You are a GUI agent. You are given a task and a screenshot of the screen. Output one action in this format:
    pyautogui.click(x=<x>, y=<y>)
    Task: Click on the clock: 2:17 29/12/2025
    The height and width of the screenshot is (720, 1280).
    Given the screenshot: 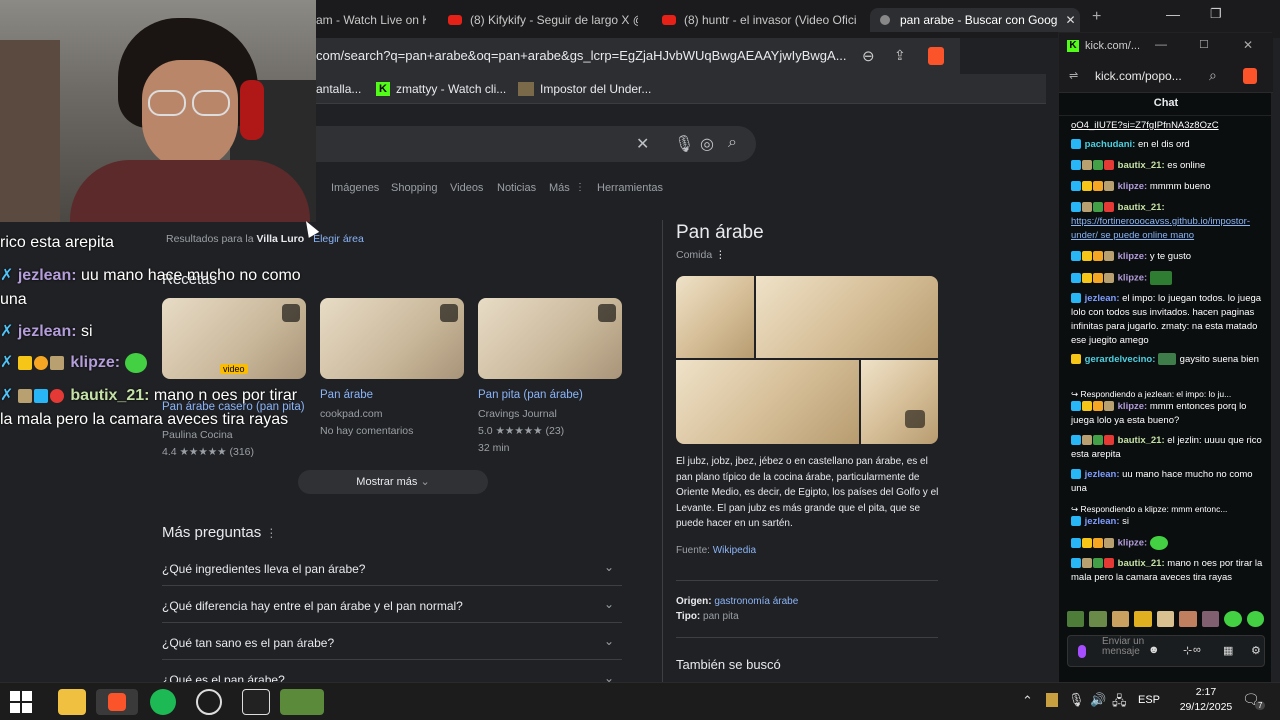 What is the action you would take?
    pyautogui.click(x=1206, y=700)
    